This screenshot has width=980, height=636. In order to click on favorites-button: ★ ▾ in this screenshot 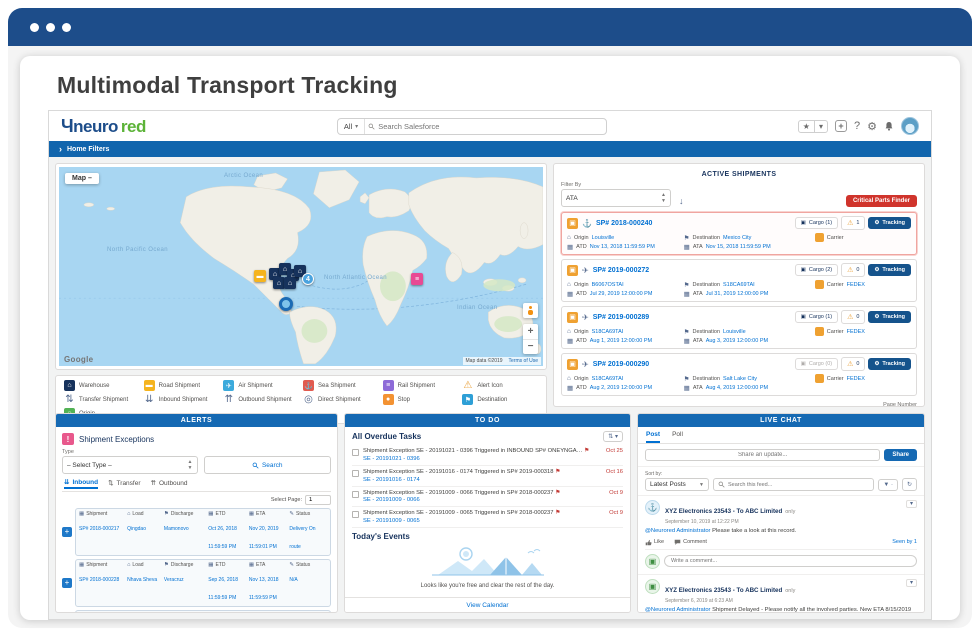, I will do `click(812, 126)`.